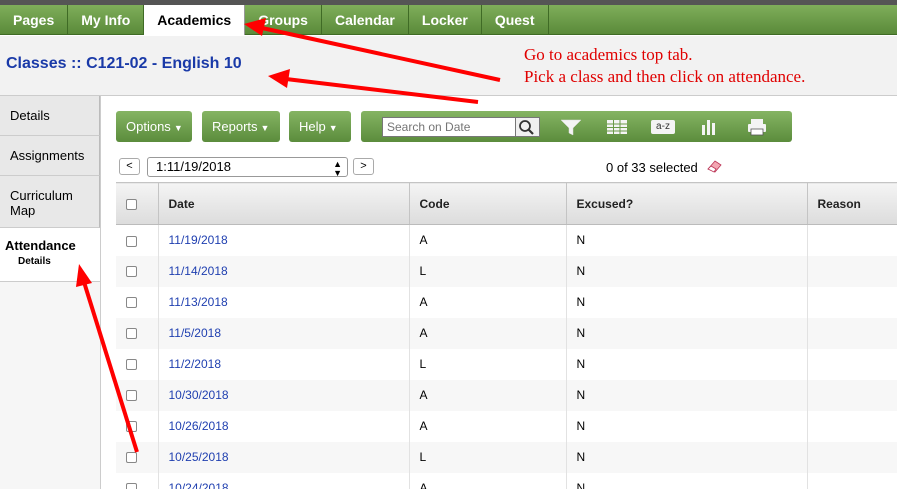 Image resolution: width=897 pixels, height=489 pixels. I want to click on table-row: 11/13/2018 A N, so click(506, 302).